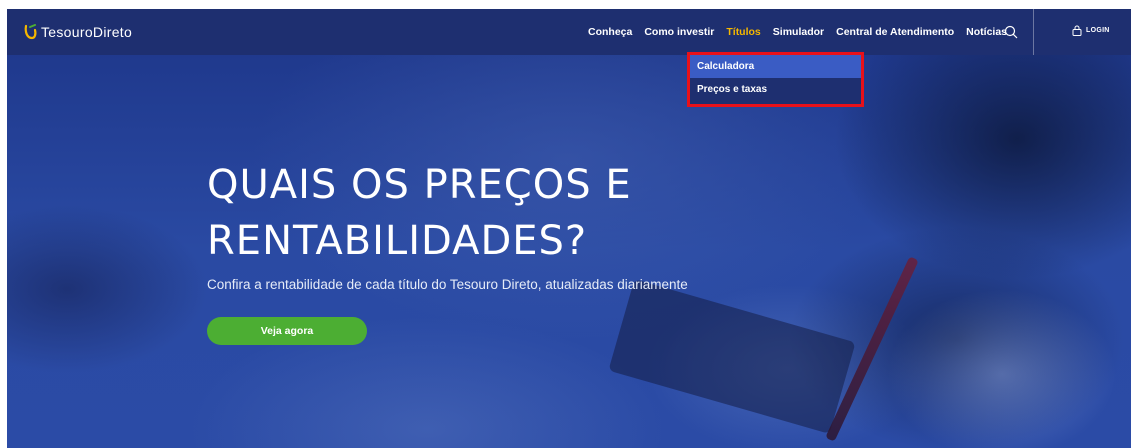 The width and height of the screenshot is (1131, 448). I want to click on tesouro-logo-icon, so click(30, 32).